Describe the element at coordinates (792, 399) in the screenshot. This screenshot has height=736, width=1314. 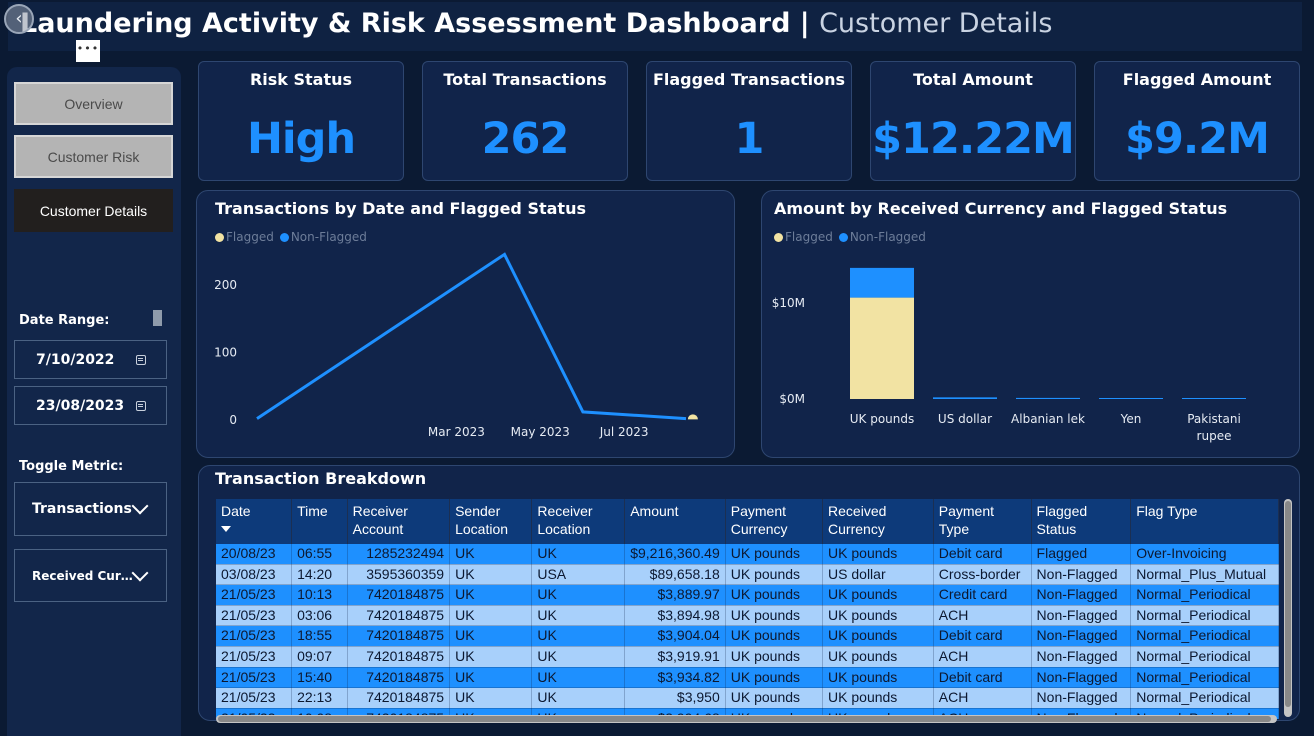
I see `y-tick-label: $0M` at that location.